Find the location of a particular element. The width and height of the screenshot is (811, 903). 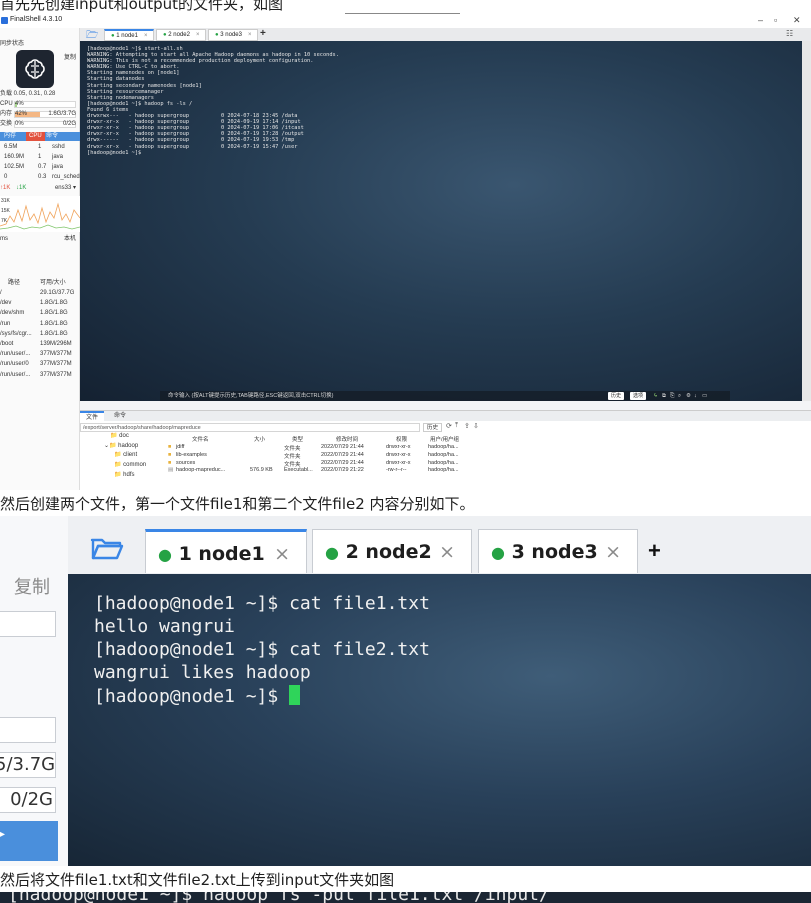

path-history-button: 历史 is located at coordinates (433, 427).